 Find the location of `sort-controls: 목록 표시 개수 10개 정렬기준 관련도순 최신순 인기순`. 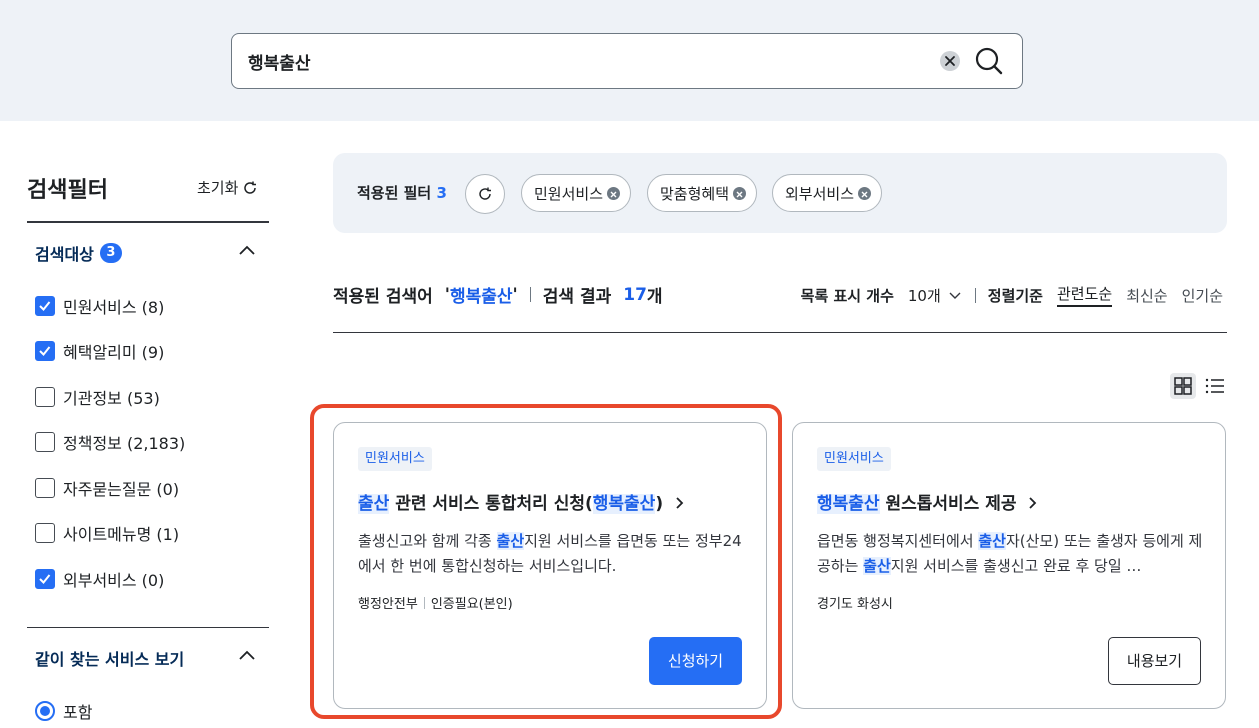

sort-controls: 목록 표시 개수 10개 정렬기준 관련도순 최신순 인기순 is located at coordinates (1012, 295).